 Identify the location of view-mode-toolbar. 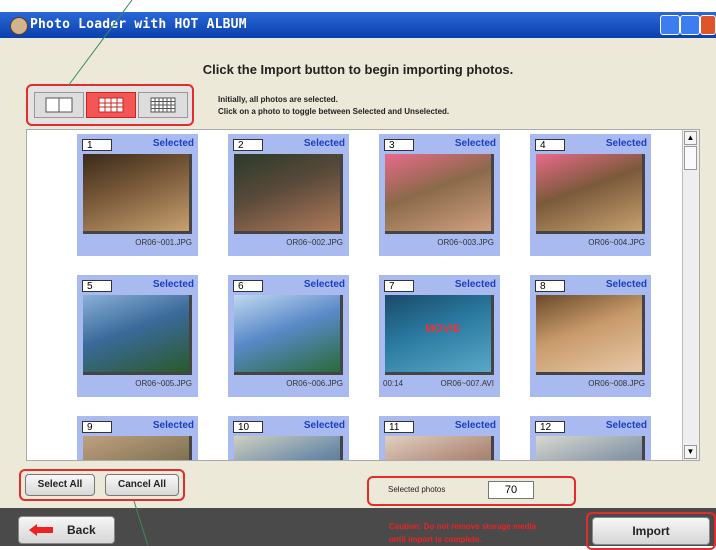
(110, 105).